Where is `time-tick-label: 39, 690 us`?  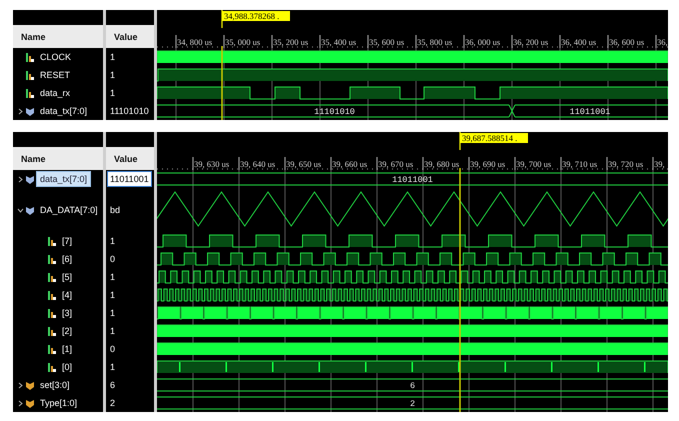 time-tick-label: 39, 690 us is located at coordinates (488, 164).